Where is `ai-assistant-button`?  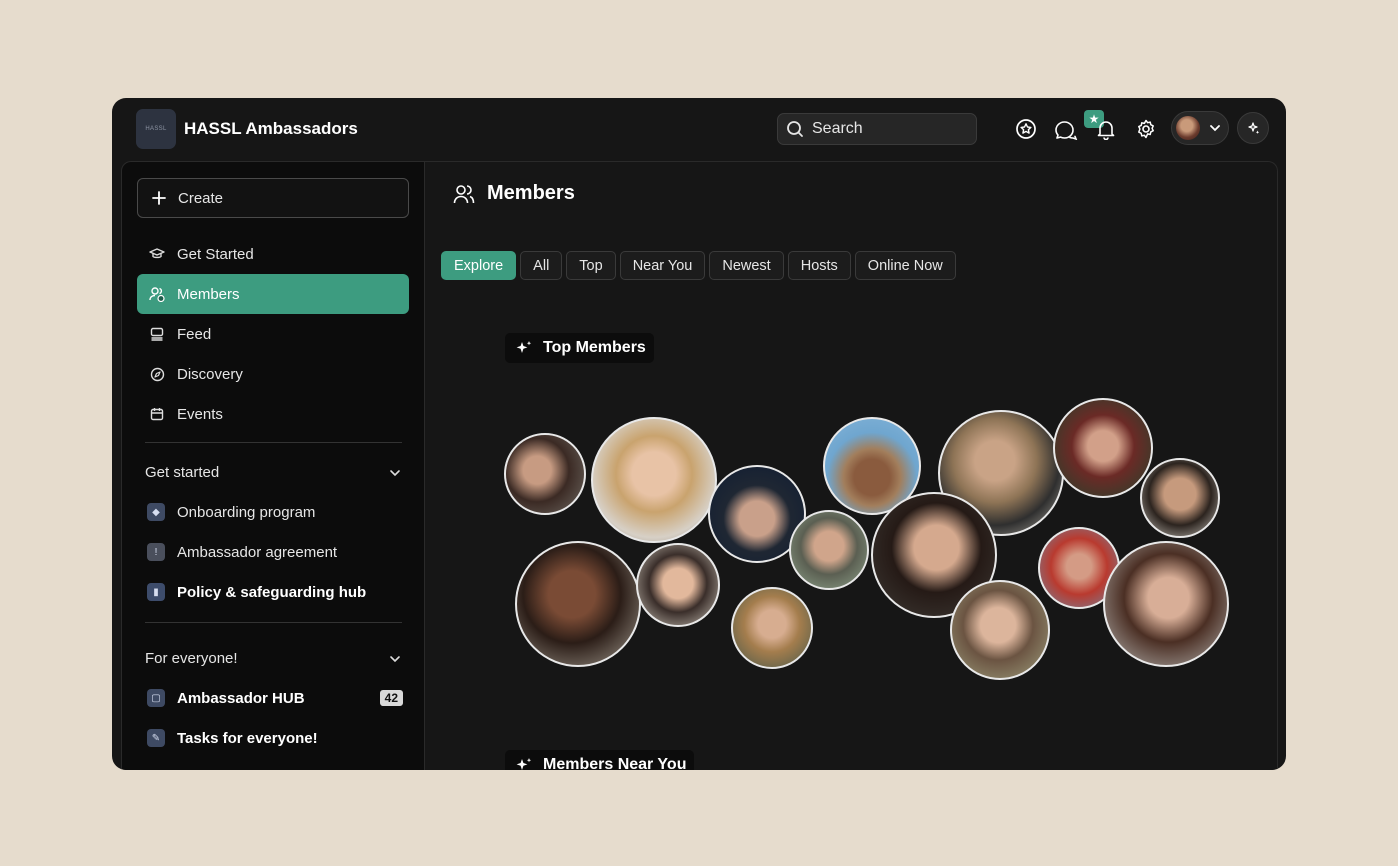
ai-assistant-button is located at coordinates (1253, 128).